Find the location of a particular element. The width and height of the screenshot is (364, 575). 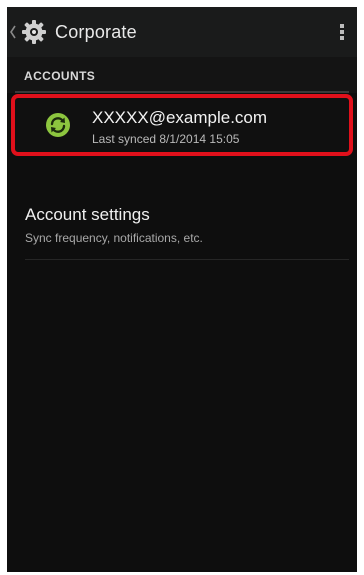

account-email: XXXXX@example.com is located at coordinates (180, 117).